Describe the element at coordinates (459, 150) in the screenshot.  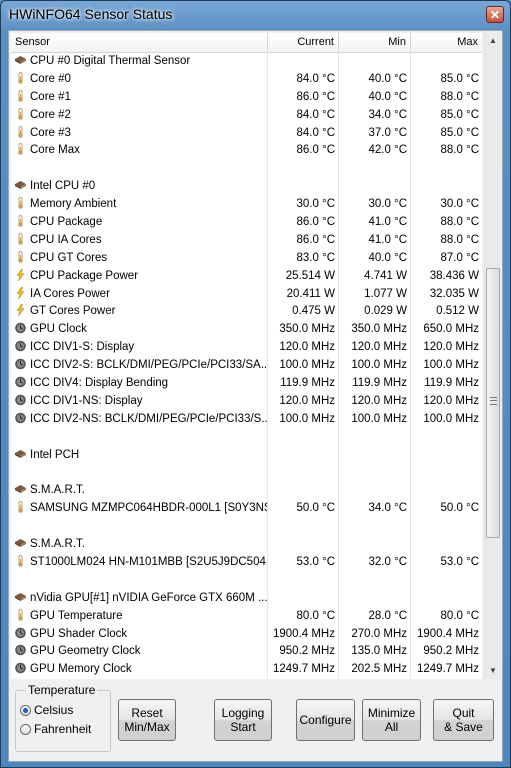
I see `max-value-cell: 88.0 °C` at that location.